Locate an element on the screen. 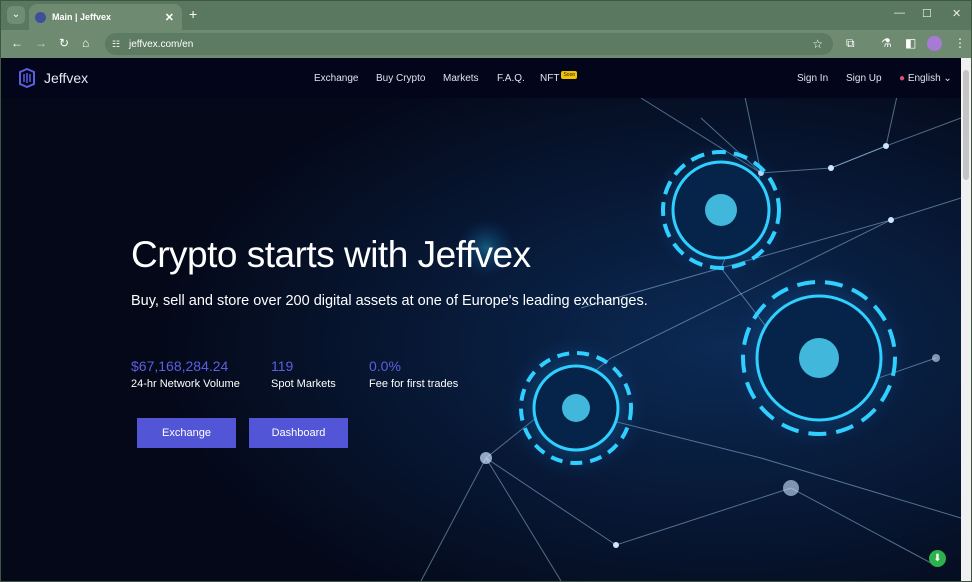  stat-value: 0.0% is located at coordinates (385, 366).